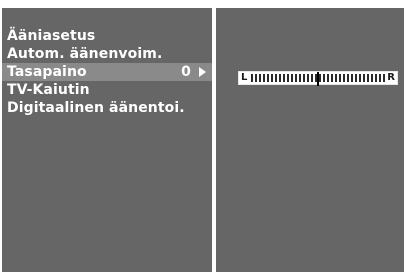  I want to click on menu-item-label: Autom. äänenvoim., so click(85, 54).